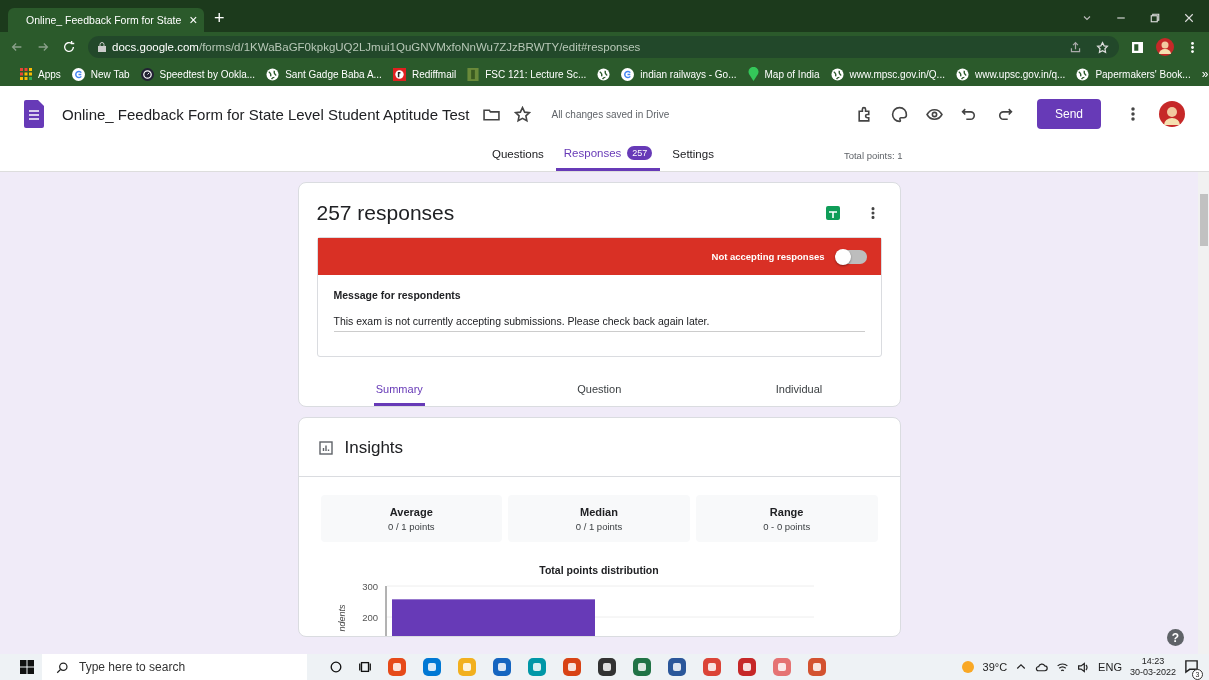  Describe the element at coordinates (783, 74) in the screenshot. I see `bookmark: Map of India` at that location.